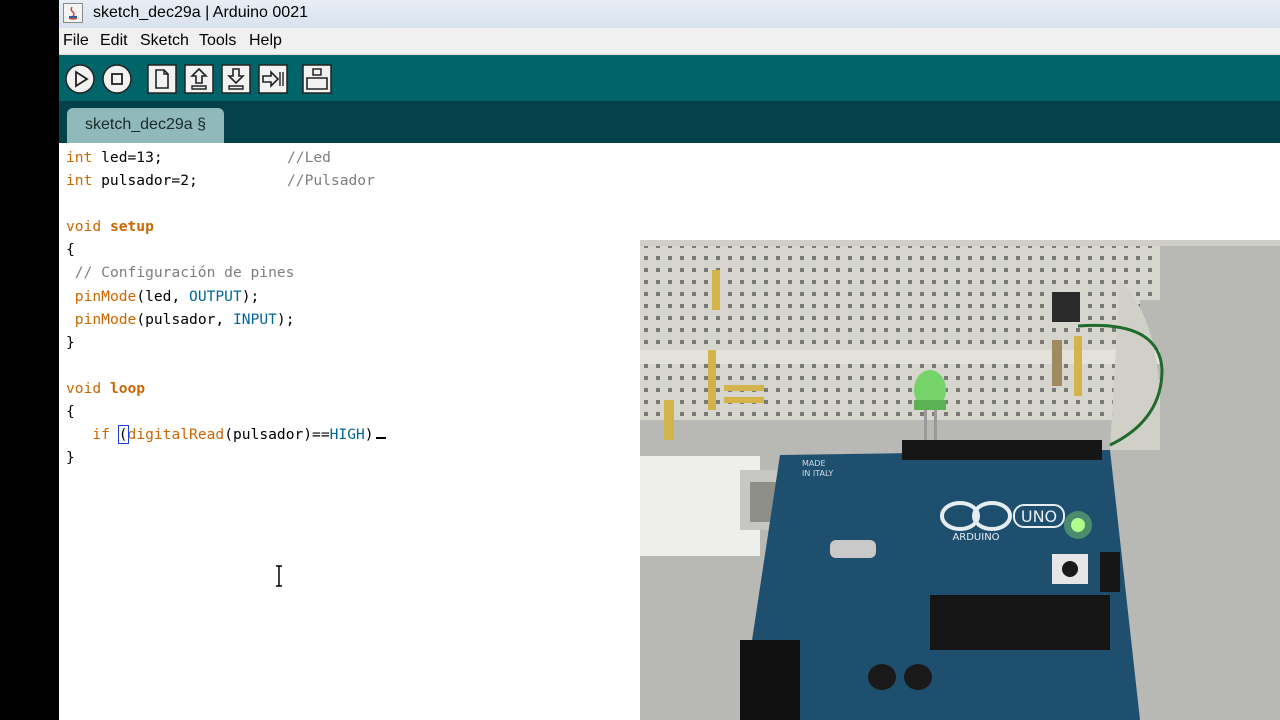  I want to click on code-line: int pulsador=2;//Pulsador, so click(220, 181).